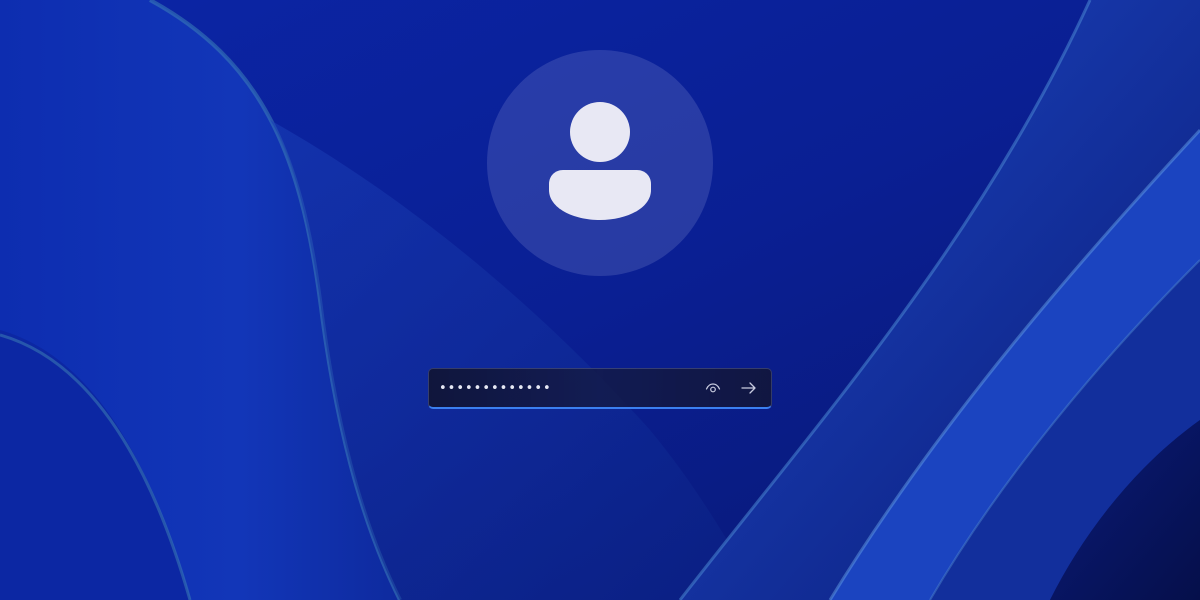 This screenshot has height=600, width=1200. I want to click on eye-icon, so click(713, 388).